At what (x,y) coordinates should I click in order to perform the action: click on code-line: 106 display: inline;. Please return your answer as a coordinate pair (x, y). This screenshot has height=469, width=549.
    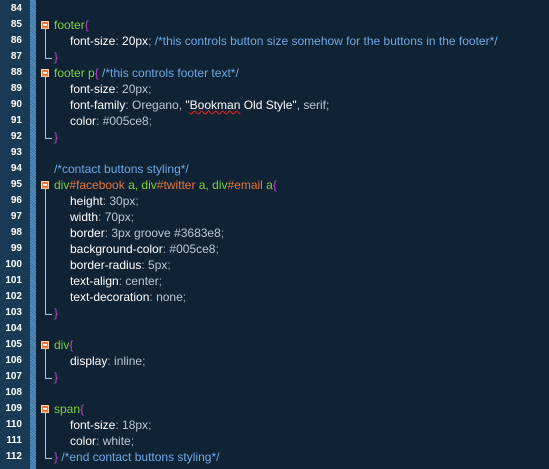
    Looking at the image, I should click on (274, 361).